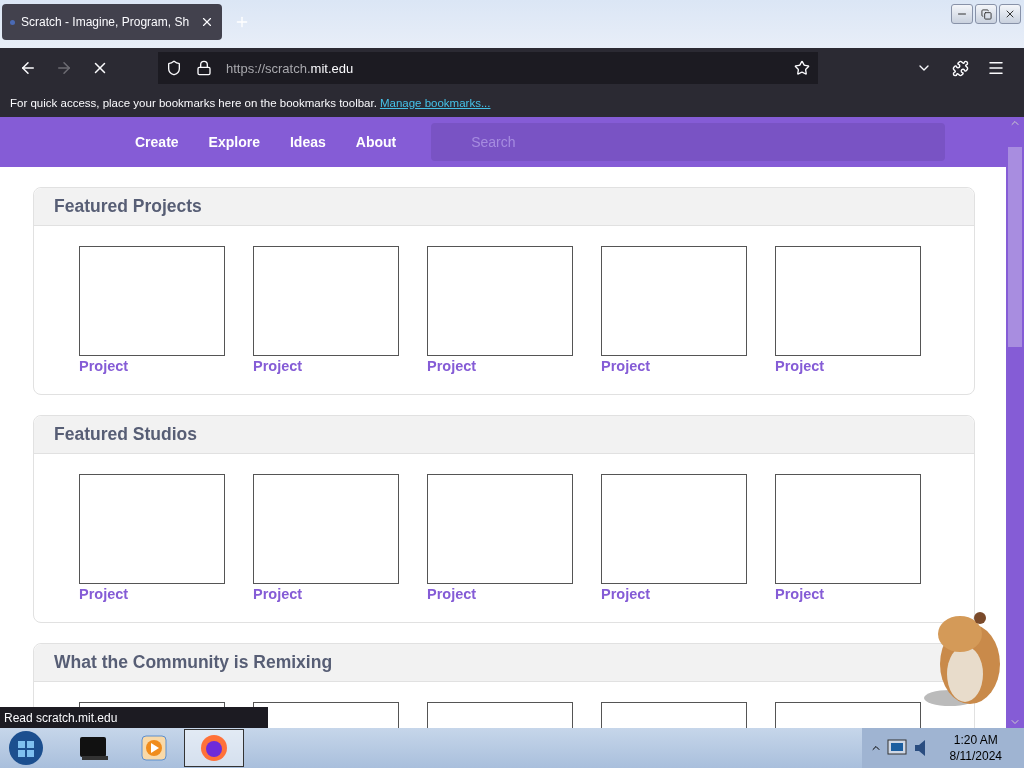 This screenshot has width=1024, height=768. Describe the element at coordinates (174, 68) in the screenshot. I see `shield-icon` at that location.